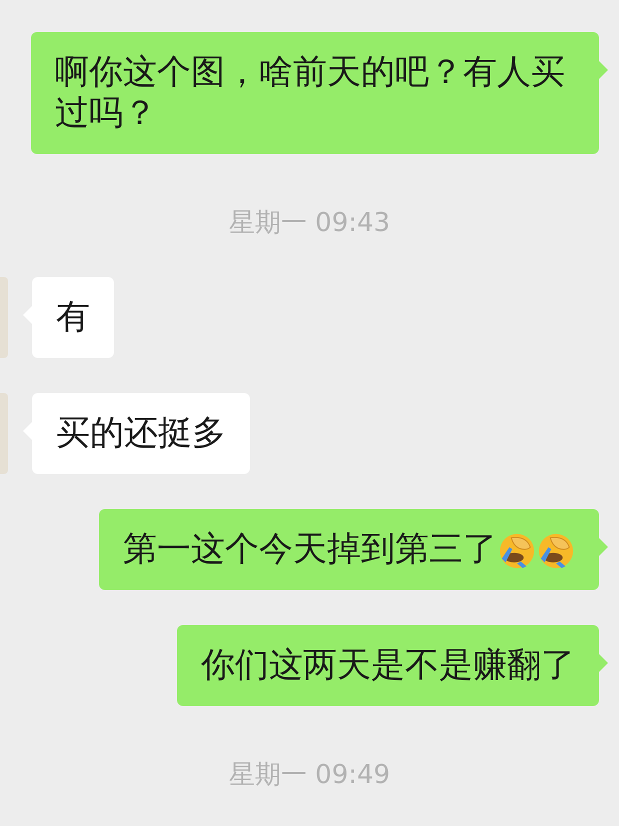 The image size is (619, 826). What do you see at coordinates (309, 775) in the screenshot?
I see `timestamp: 星期一 09:49` at bounding box center [309, 775].